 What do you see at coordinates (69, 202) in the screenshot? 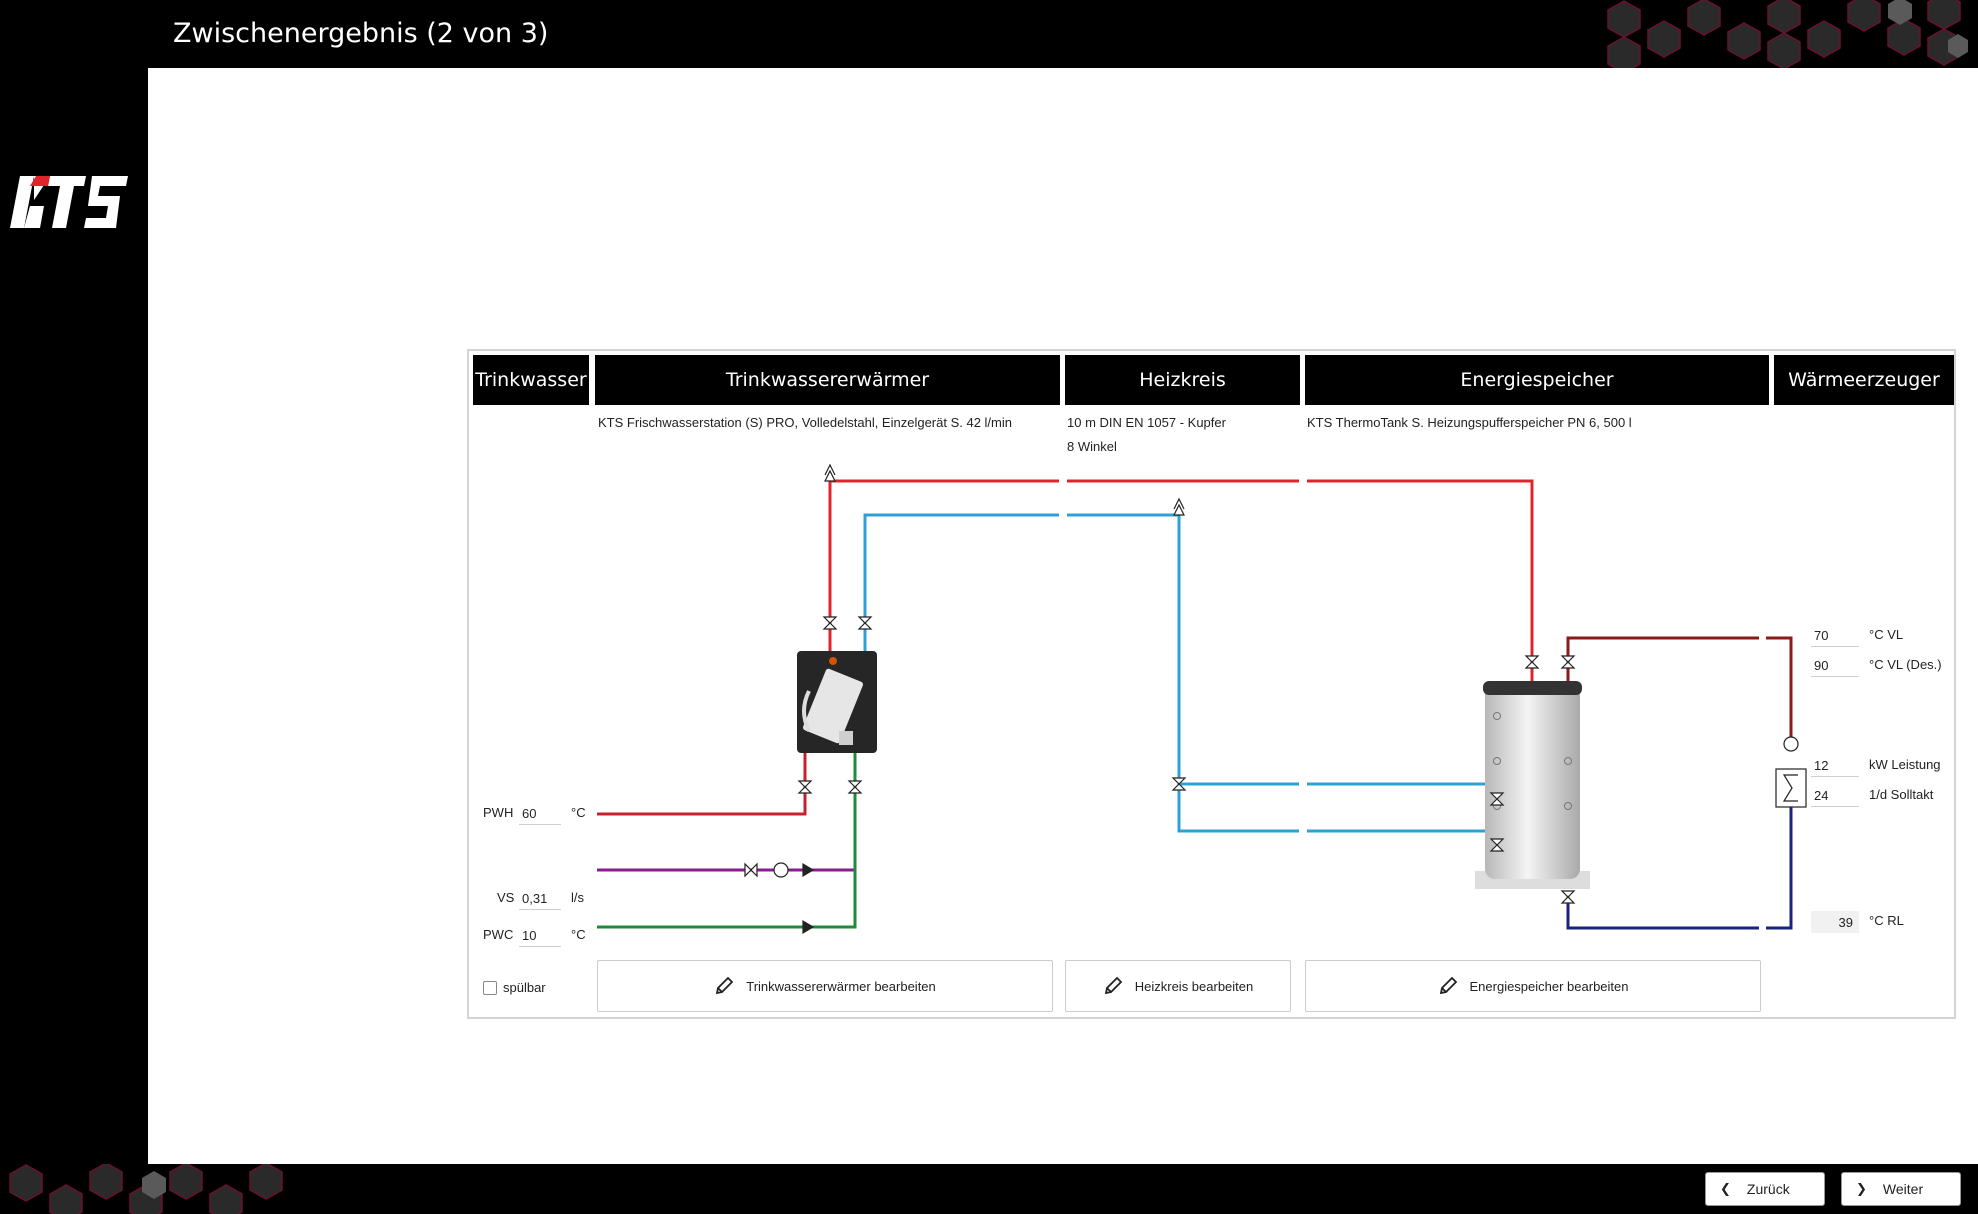
I see `kts-logo` at bounding box center [69, 202].